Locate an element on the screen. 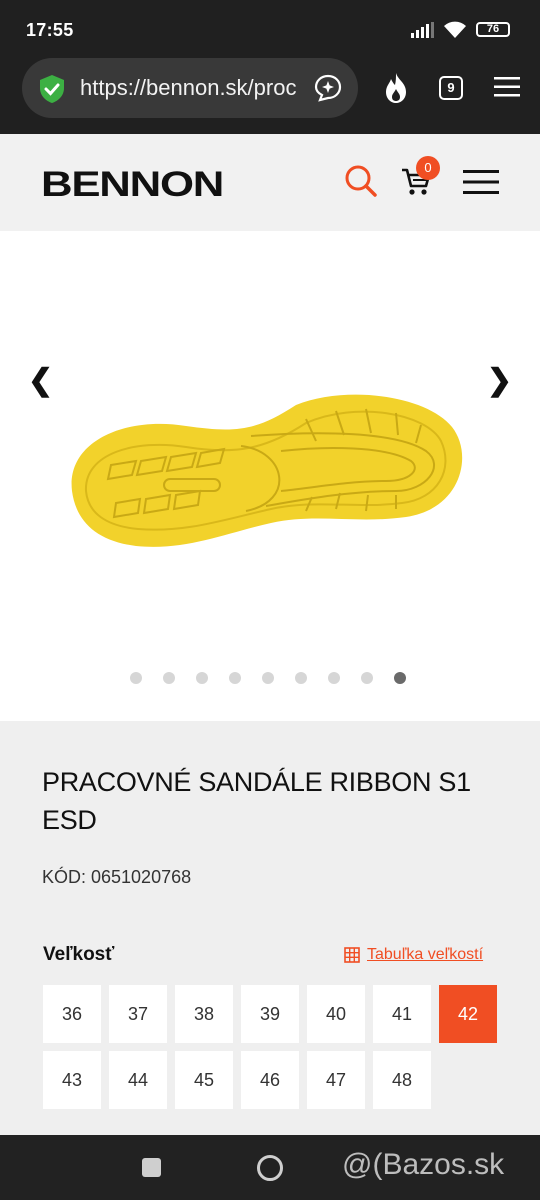  size-option: 39 is located at coordinates (270, 1014).